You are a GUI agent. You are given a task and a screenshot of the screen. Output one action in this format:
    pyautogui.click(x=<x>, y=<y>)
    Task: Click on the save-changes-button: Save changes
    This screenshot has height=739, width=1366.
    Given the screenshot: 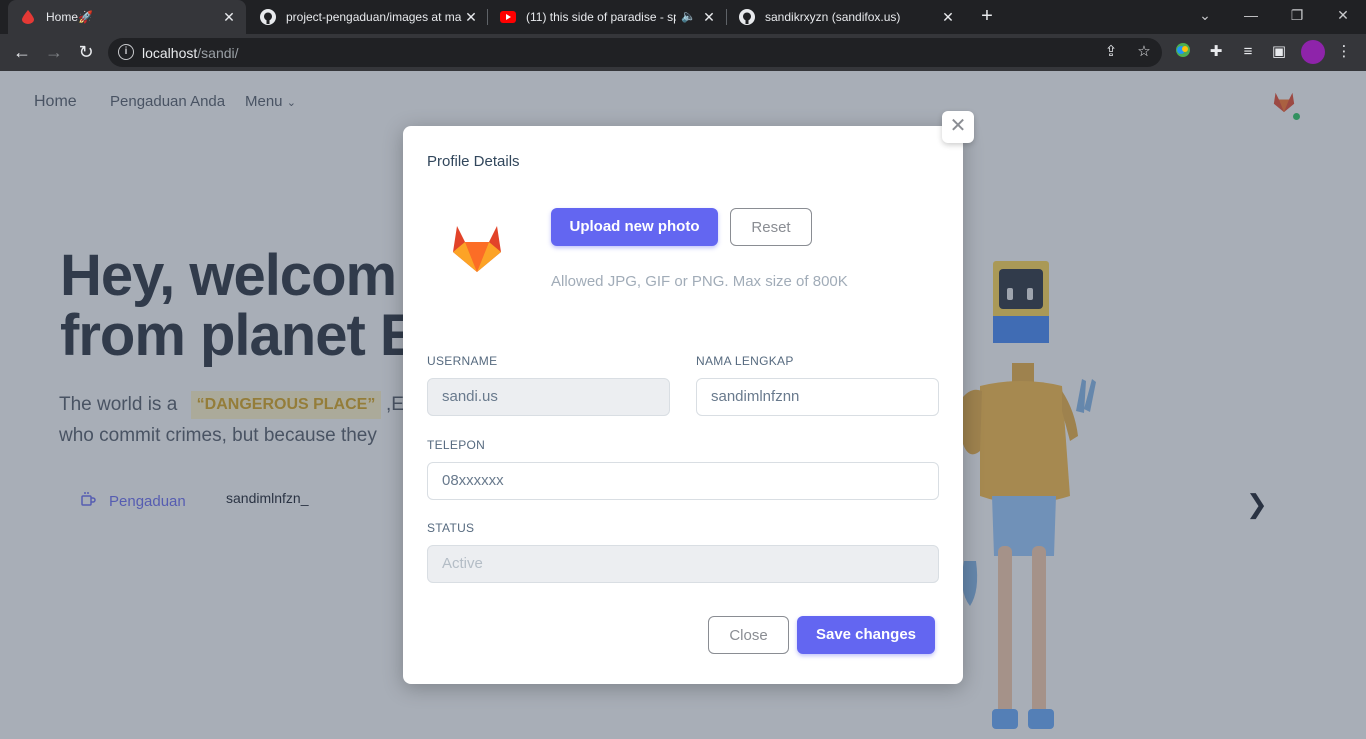 What is the action you would take?
    pyautogui.click(x=866, y=635)
    